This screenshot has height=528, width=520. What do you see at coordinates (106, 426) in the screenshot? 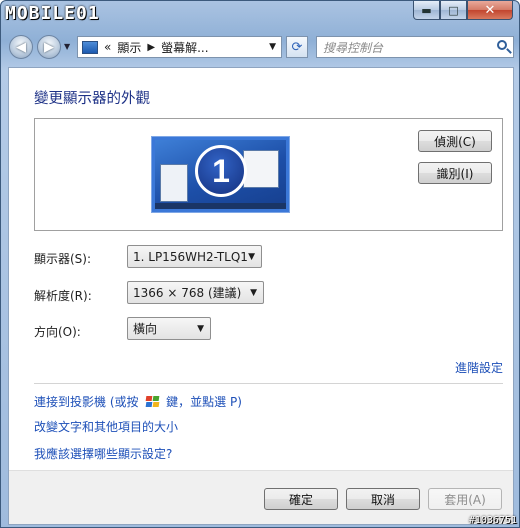
I see `text-size-link: 改變文字和其他項目的大小` at bounding box center [106, 426].